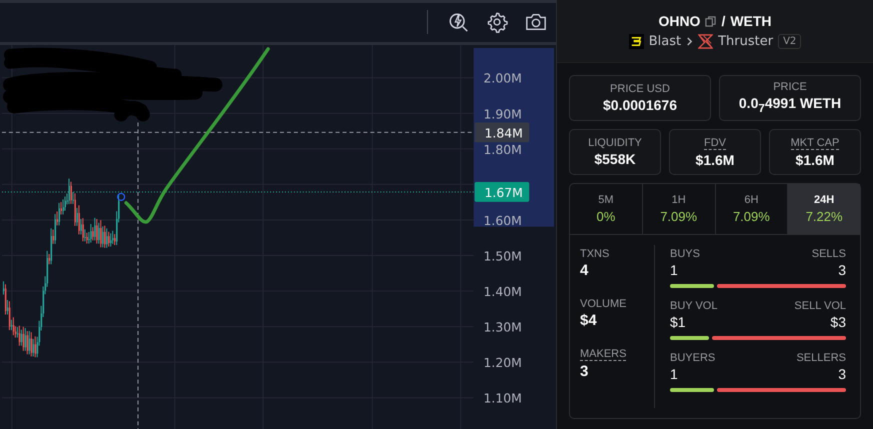  I want to click on crosshair-price-label: 1.84M, so click(502, 132).